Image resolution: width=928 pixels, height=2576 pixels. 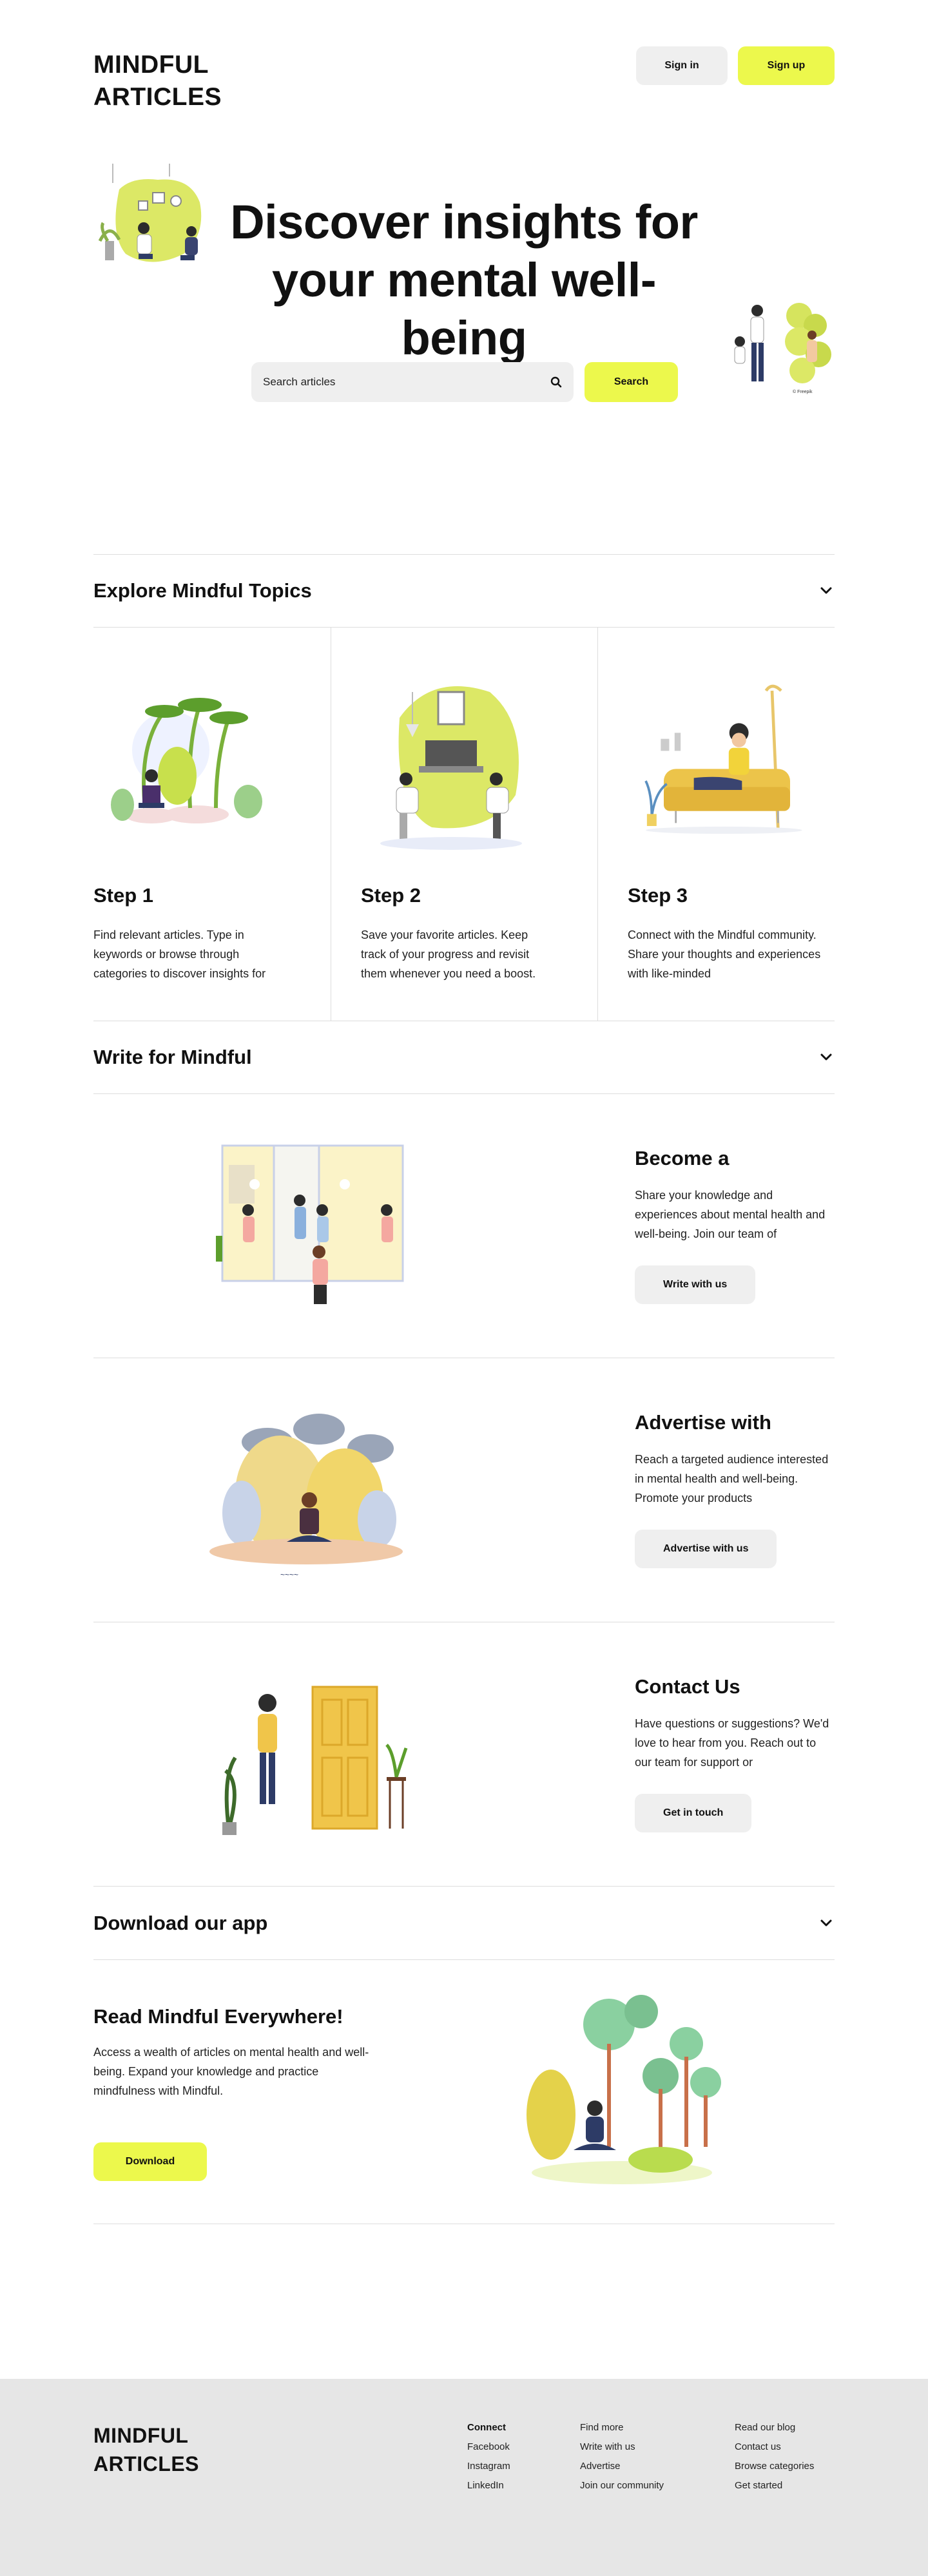 What do you see at coordinates (124, 896) in the screenshot?
I see `step-title: Step 1` at bounding box center [124, 896].